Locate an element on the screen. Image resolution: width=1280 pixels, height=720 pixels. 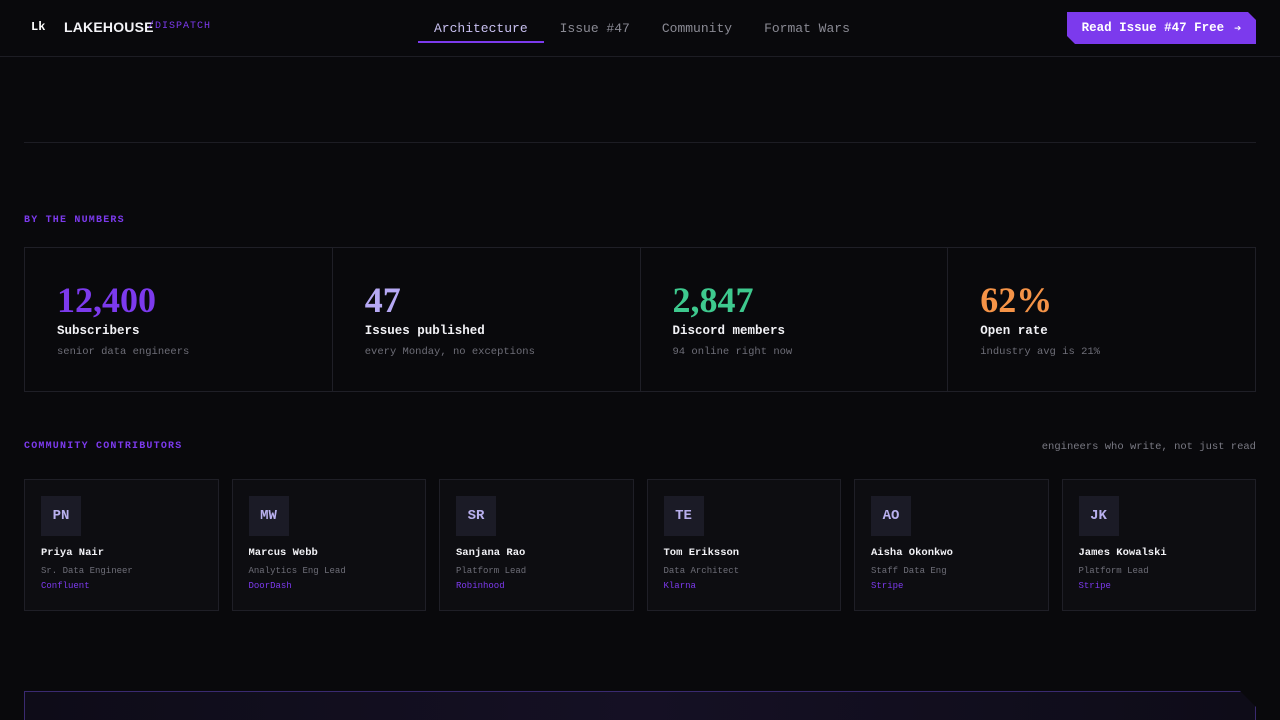
nav-architecture: Architecture is located at coordinates (481, 28).